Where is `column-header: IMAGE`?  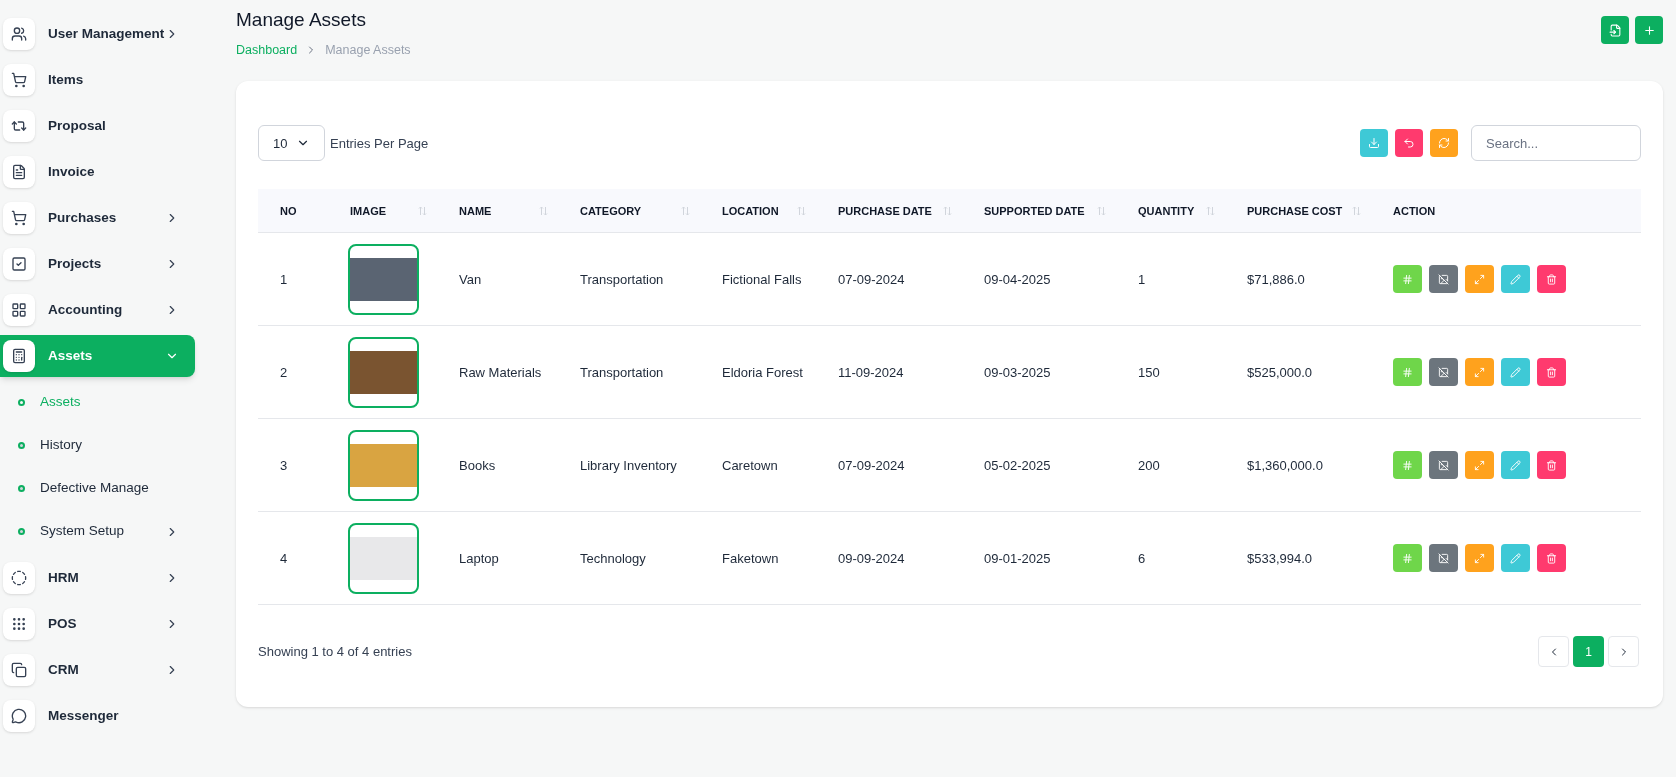 column-header: IMAGE is located at coordinates (388, 210).